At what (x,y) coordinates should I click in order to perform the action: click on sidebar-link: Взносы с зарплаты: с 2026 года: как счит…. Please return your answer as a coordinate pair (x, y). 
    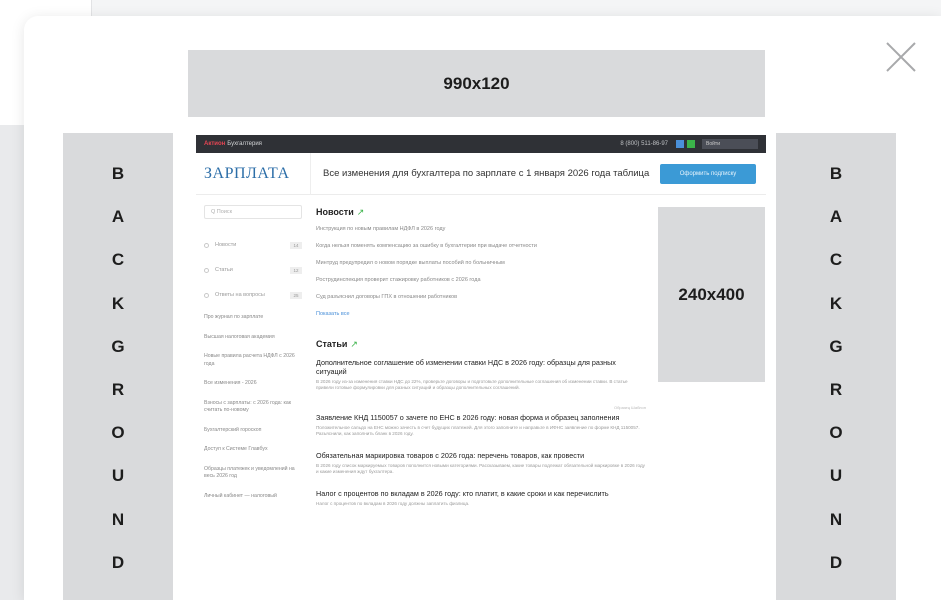
    Looking at the image, I should click on (253, 407).